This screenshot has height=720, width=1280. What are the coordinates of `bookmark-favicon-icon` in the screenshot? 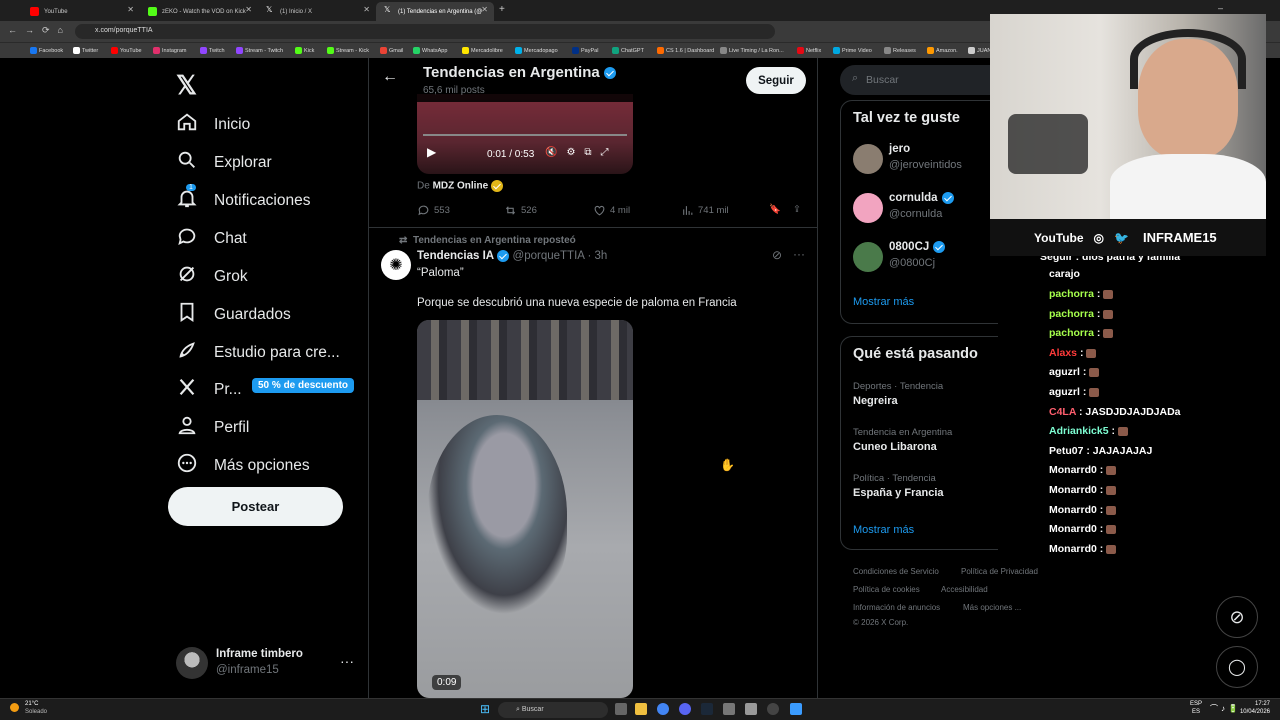 It's located at (298, 50).